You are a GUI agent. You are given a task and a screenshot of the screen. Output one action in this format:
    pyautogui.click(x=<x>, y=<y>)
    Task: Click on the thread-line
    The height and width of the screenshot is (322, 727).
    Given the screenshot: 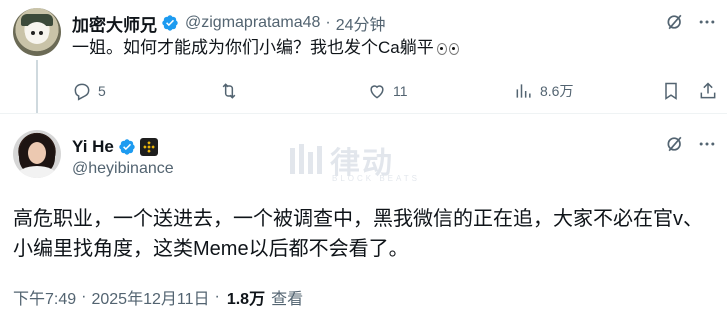 What is the action you would take?
    pyautogui.click(x=37, y=86)
    